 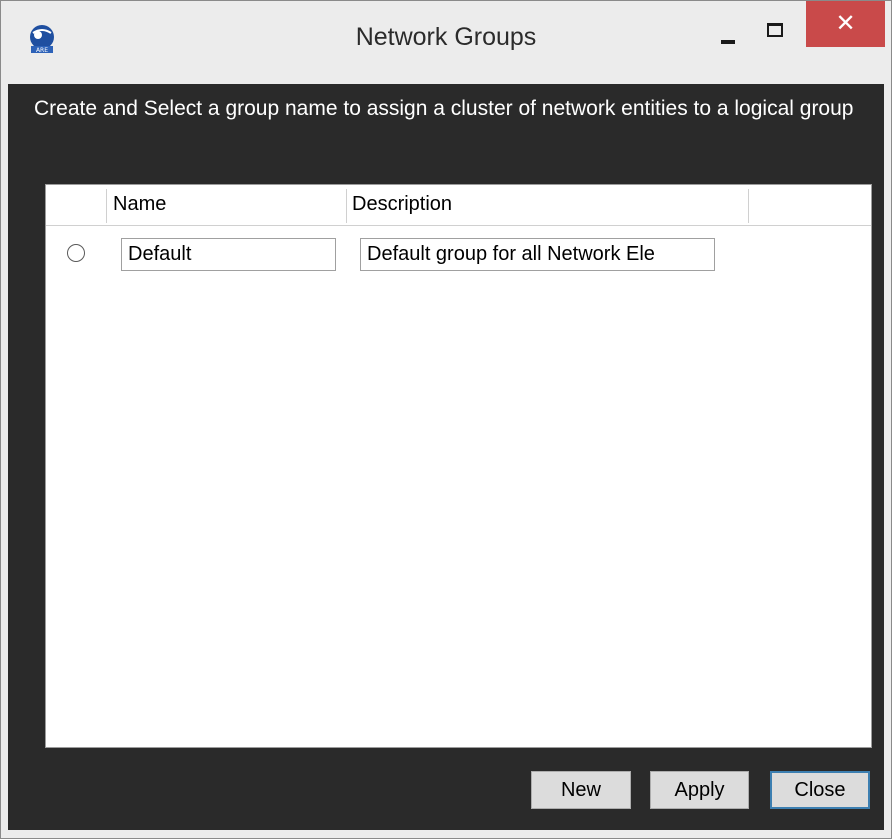 What do you see at coordinates (820, 790) in the screenshot?
I see `close-button: Close` at bounding box center [820, 790].